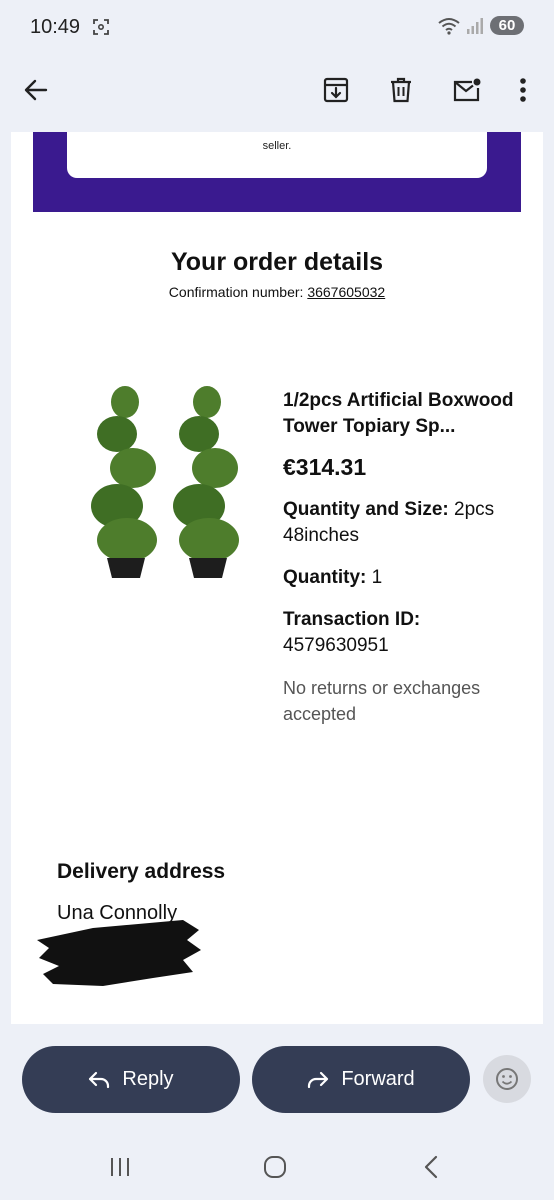 The width and height of the screenshot is (554, 1200). I want to click on forward-button: Forward, so click(361, 1079).